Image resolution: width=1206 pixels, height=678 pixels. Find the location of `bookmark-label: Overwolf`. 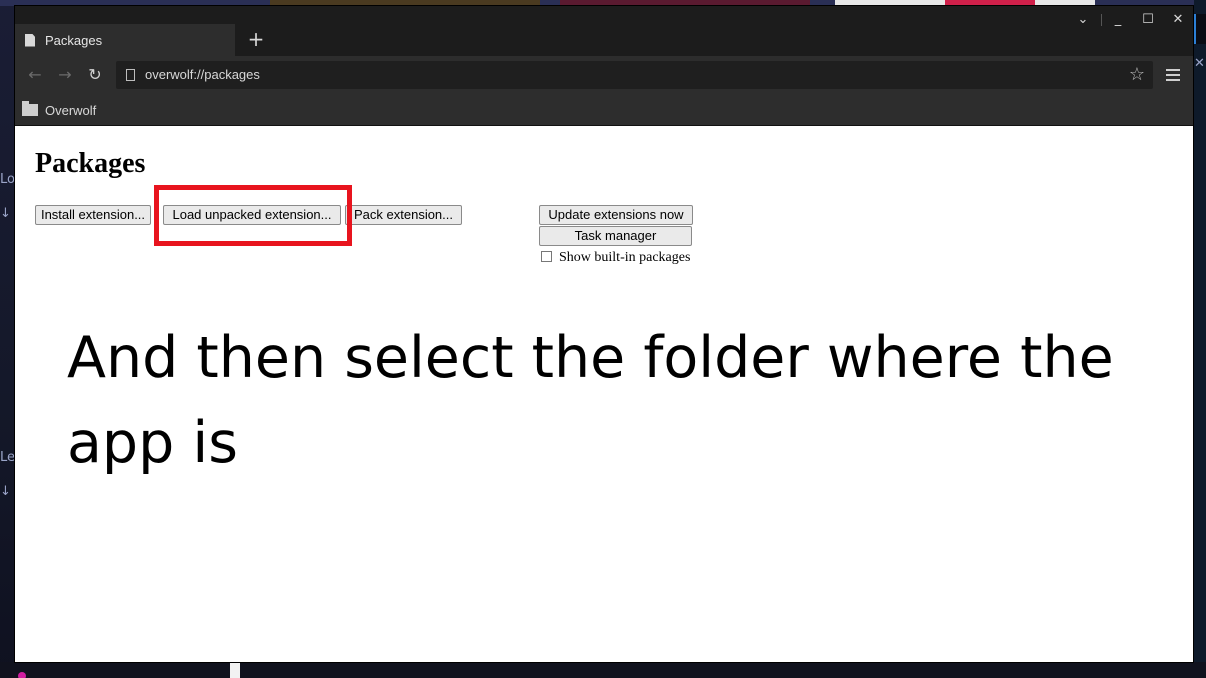

bookmark-label: Overwolf is located at coordinates (71, 110).